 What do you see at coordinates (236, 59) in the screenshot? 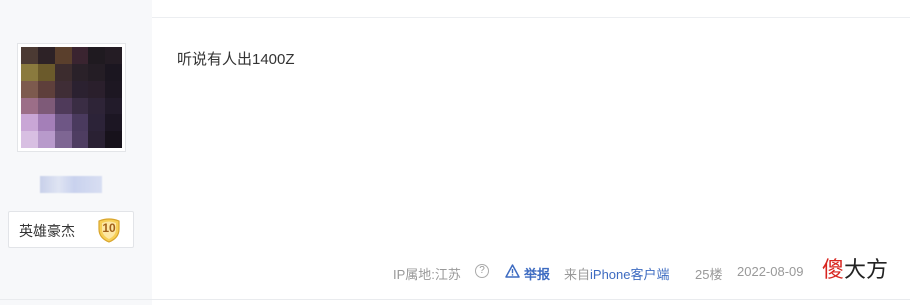
I see `post-content: 听说有人出1400Z` at bounding box center [236, 59].